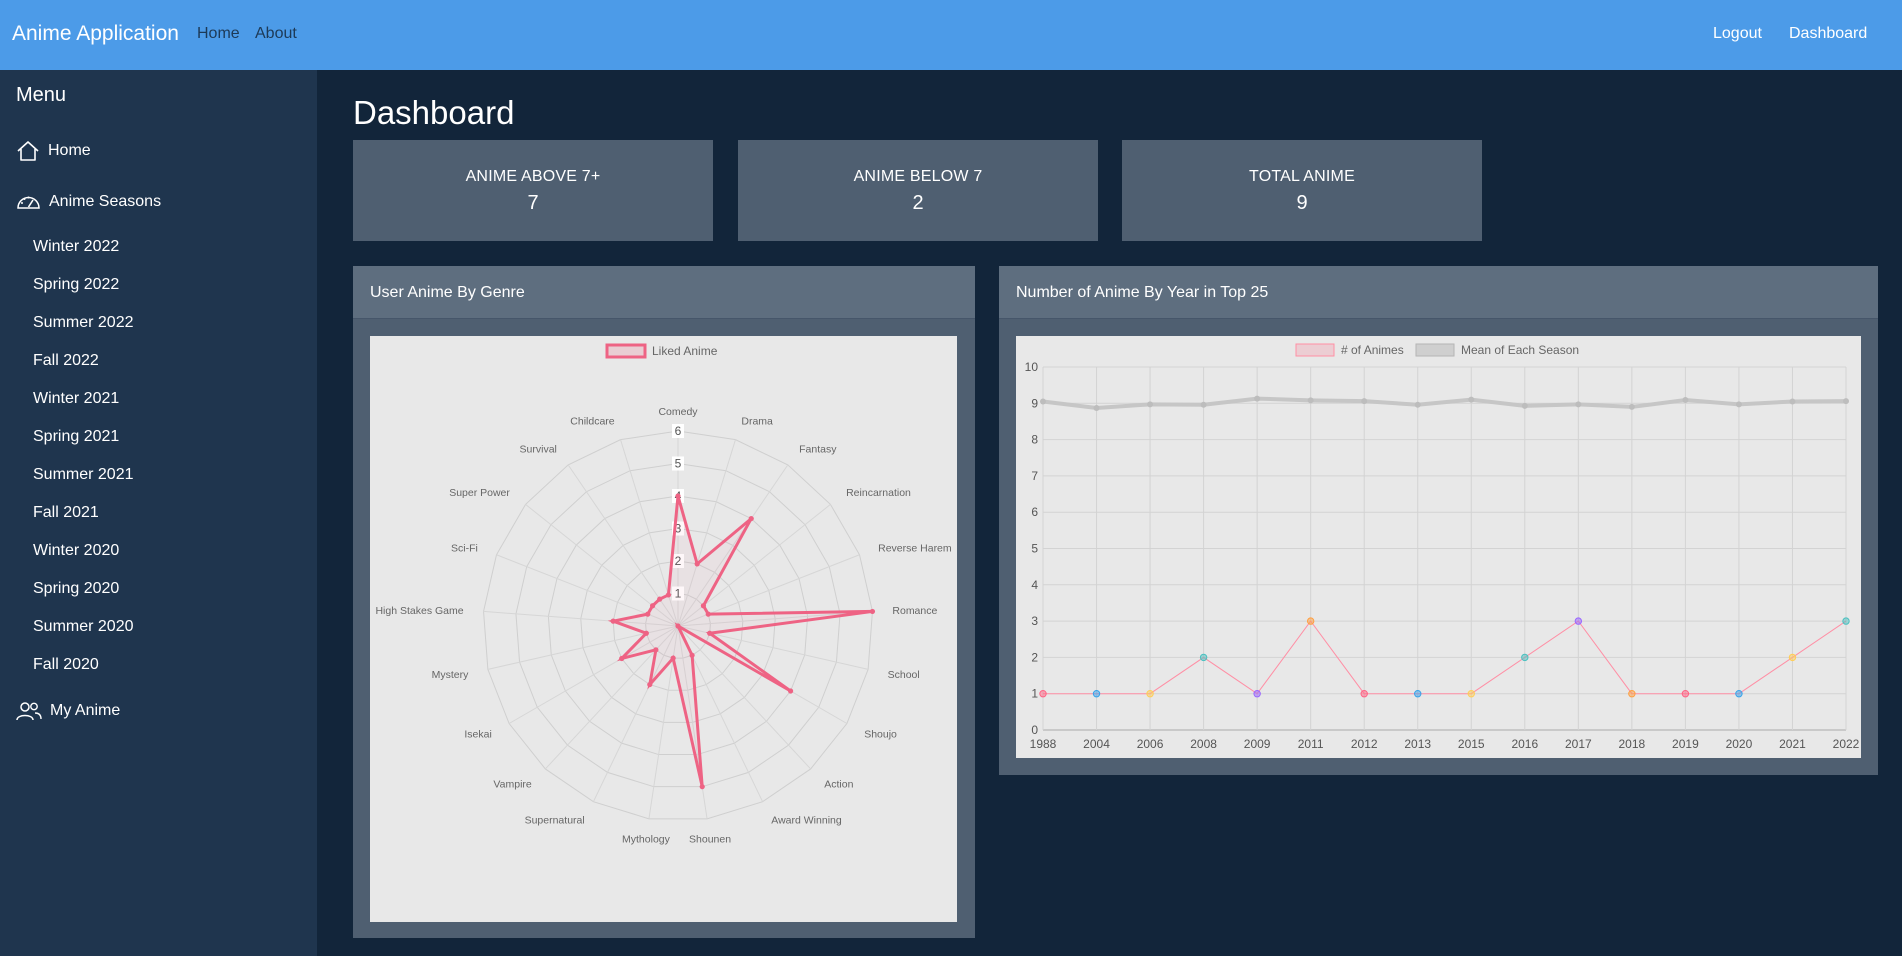 The height and width of the screenshot is (956, 1902). I want to click on category-label: High Stakes Game, so click(419, 611).